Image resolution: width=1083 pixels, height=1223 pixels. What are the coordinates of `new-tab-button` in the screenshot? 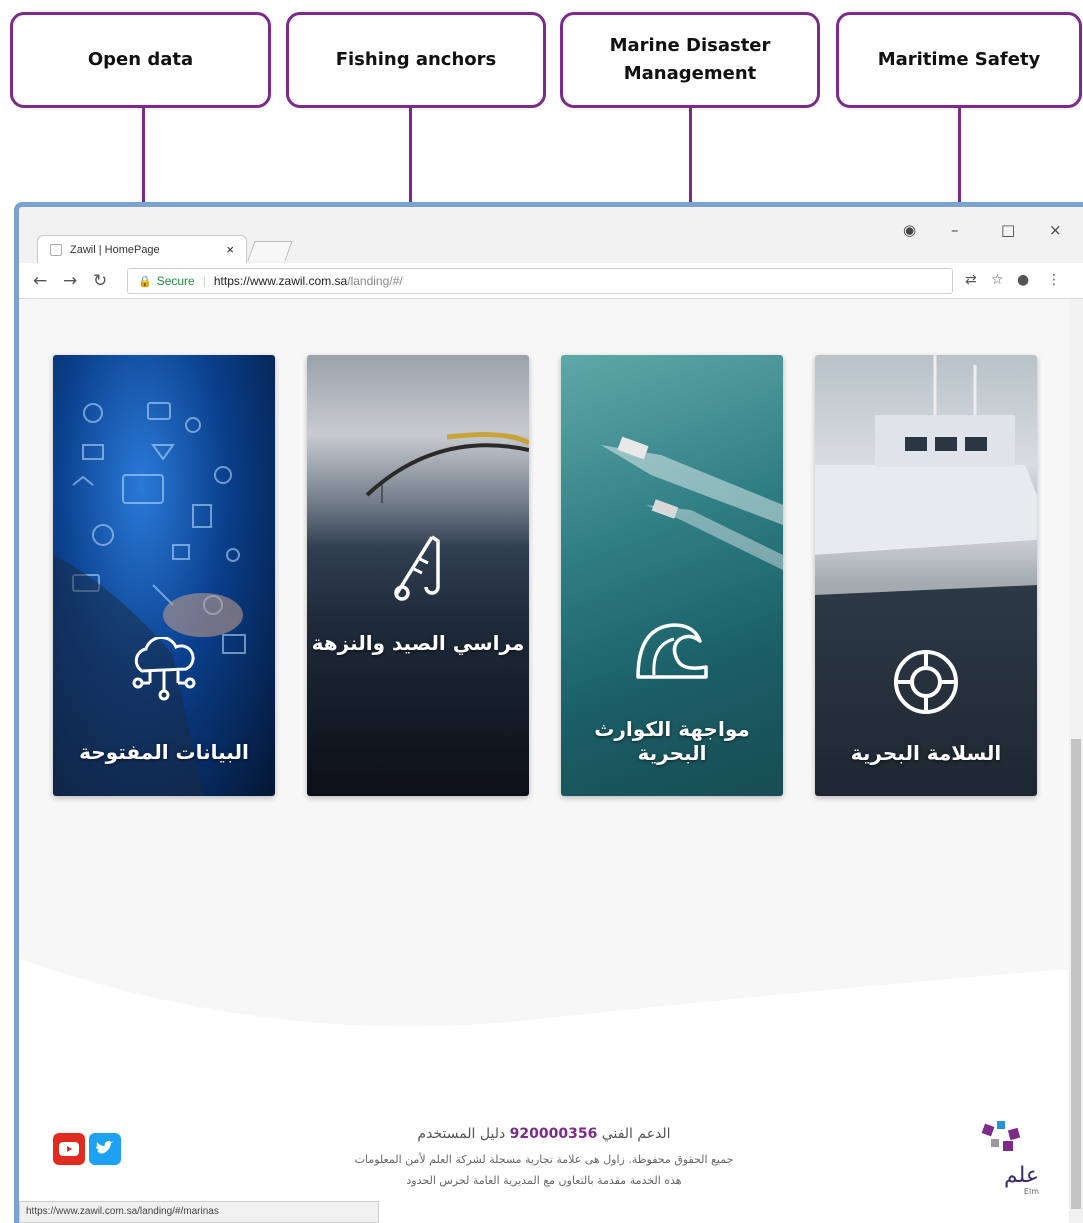 It's located at (270, 251).